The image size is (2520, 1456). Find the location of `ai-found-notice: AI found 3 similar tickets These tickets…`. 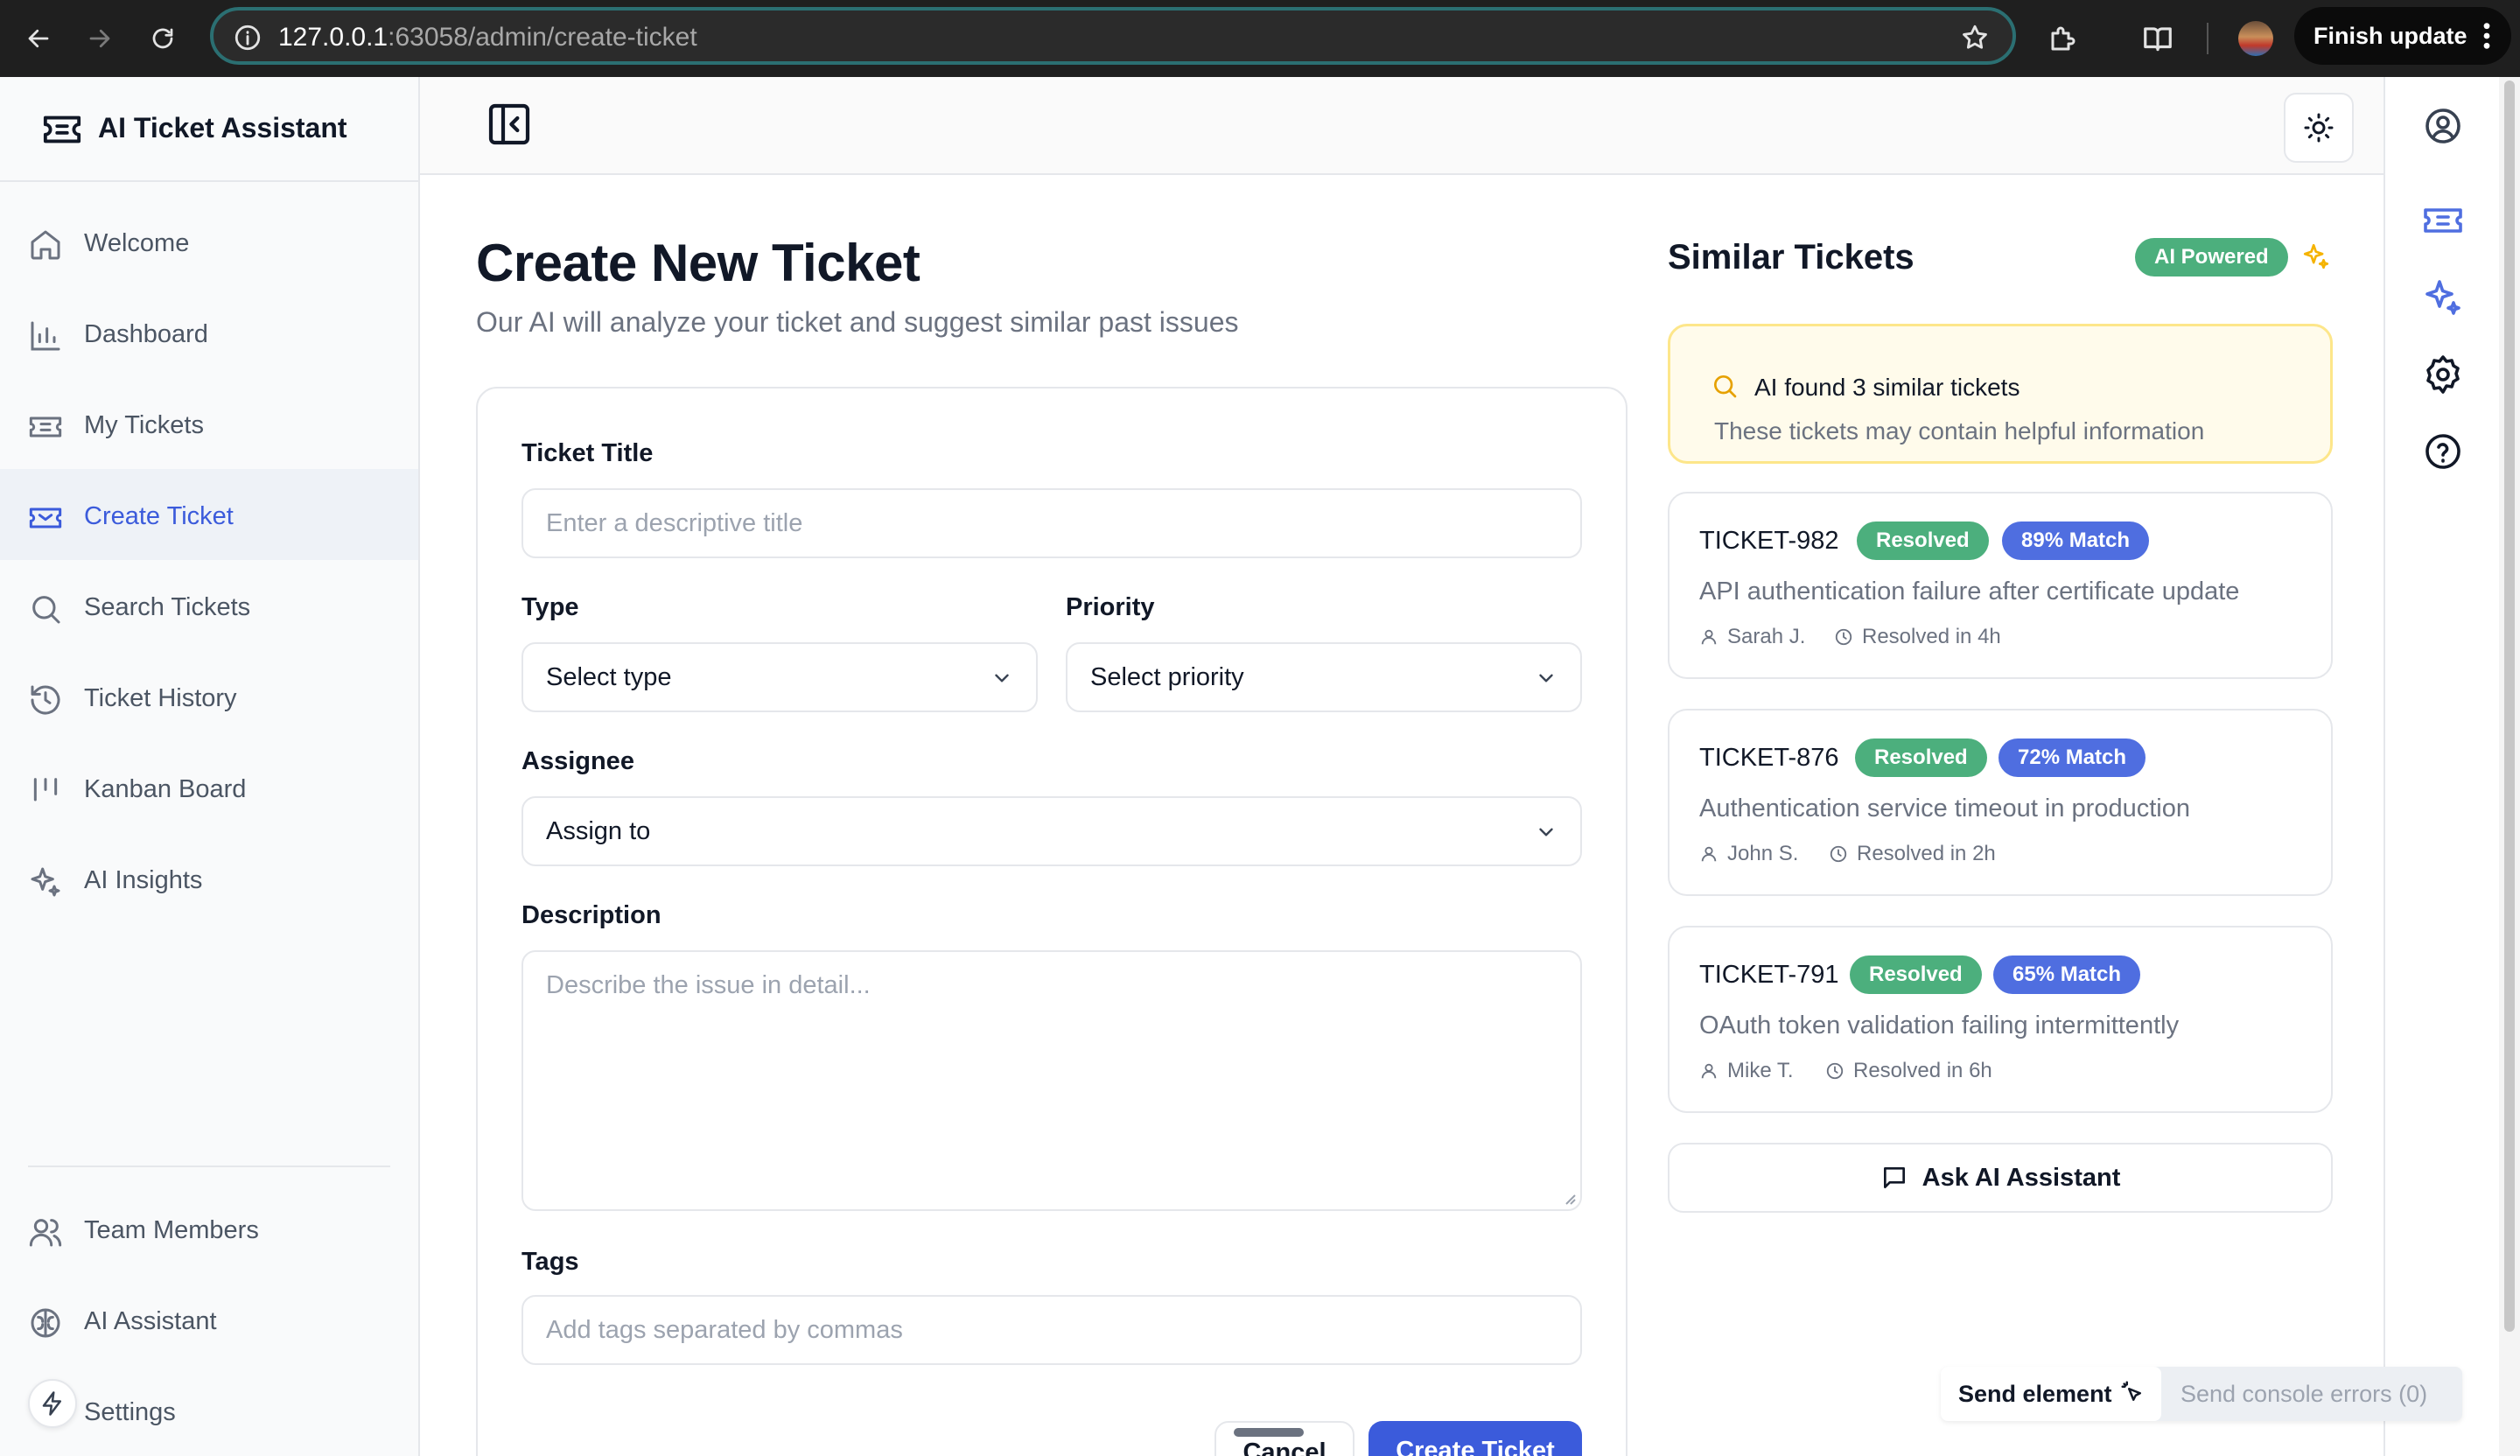

ai-found-notice: AI found 3 similar tickets These tickets… is located at coordinates (2000, 394).